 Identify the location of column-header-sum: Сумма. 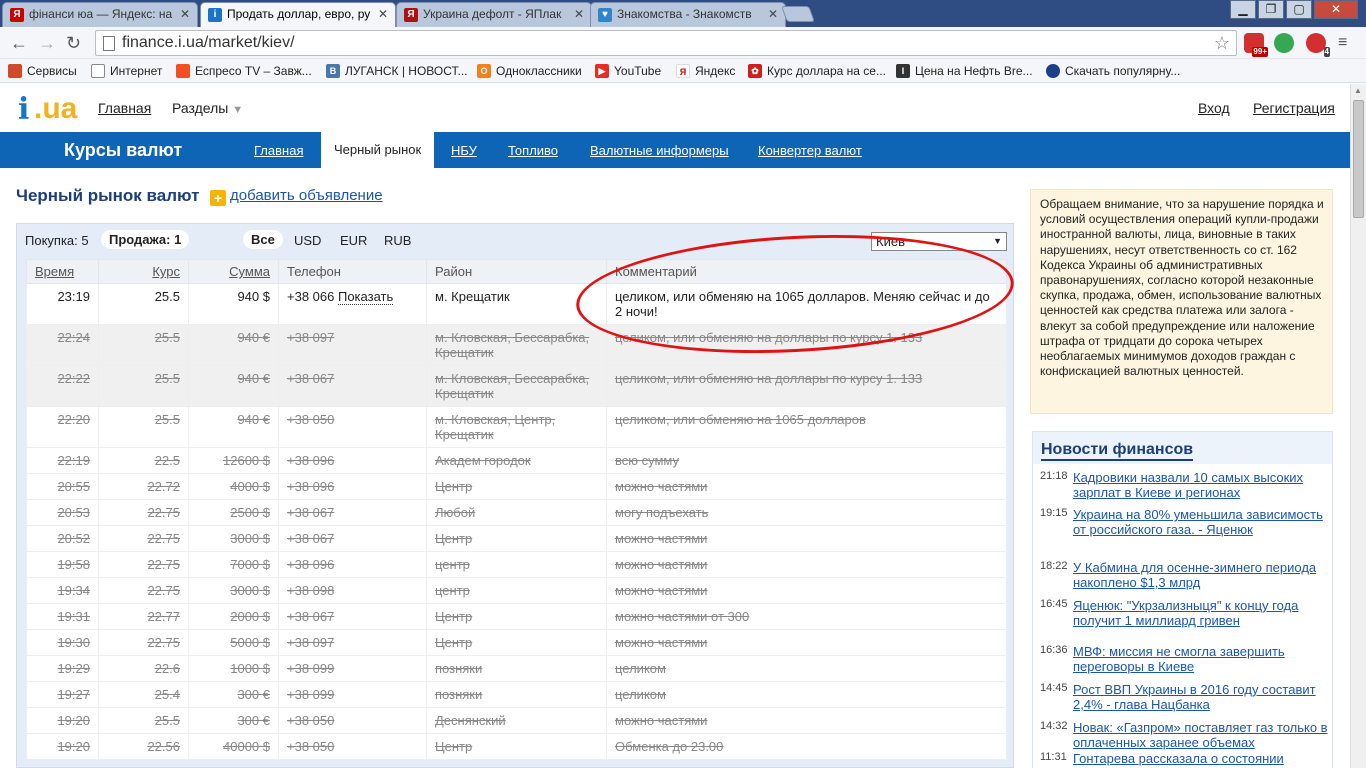
(233, 271).